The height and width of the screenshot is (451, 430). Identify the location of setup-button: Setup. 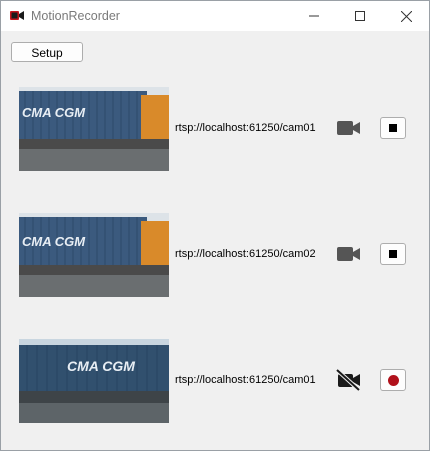
(47, 52).